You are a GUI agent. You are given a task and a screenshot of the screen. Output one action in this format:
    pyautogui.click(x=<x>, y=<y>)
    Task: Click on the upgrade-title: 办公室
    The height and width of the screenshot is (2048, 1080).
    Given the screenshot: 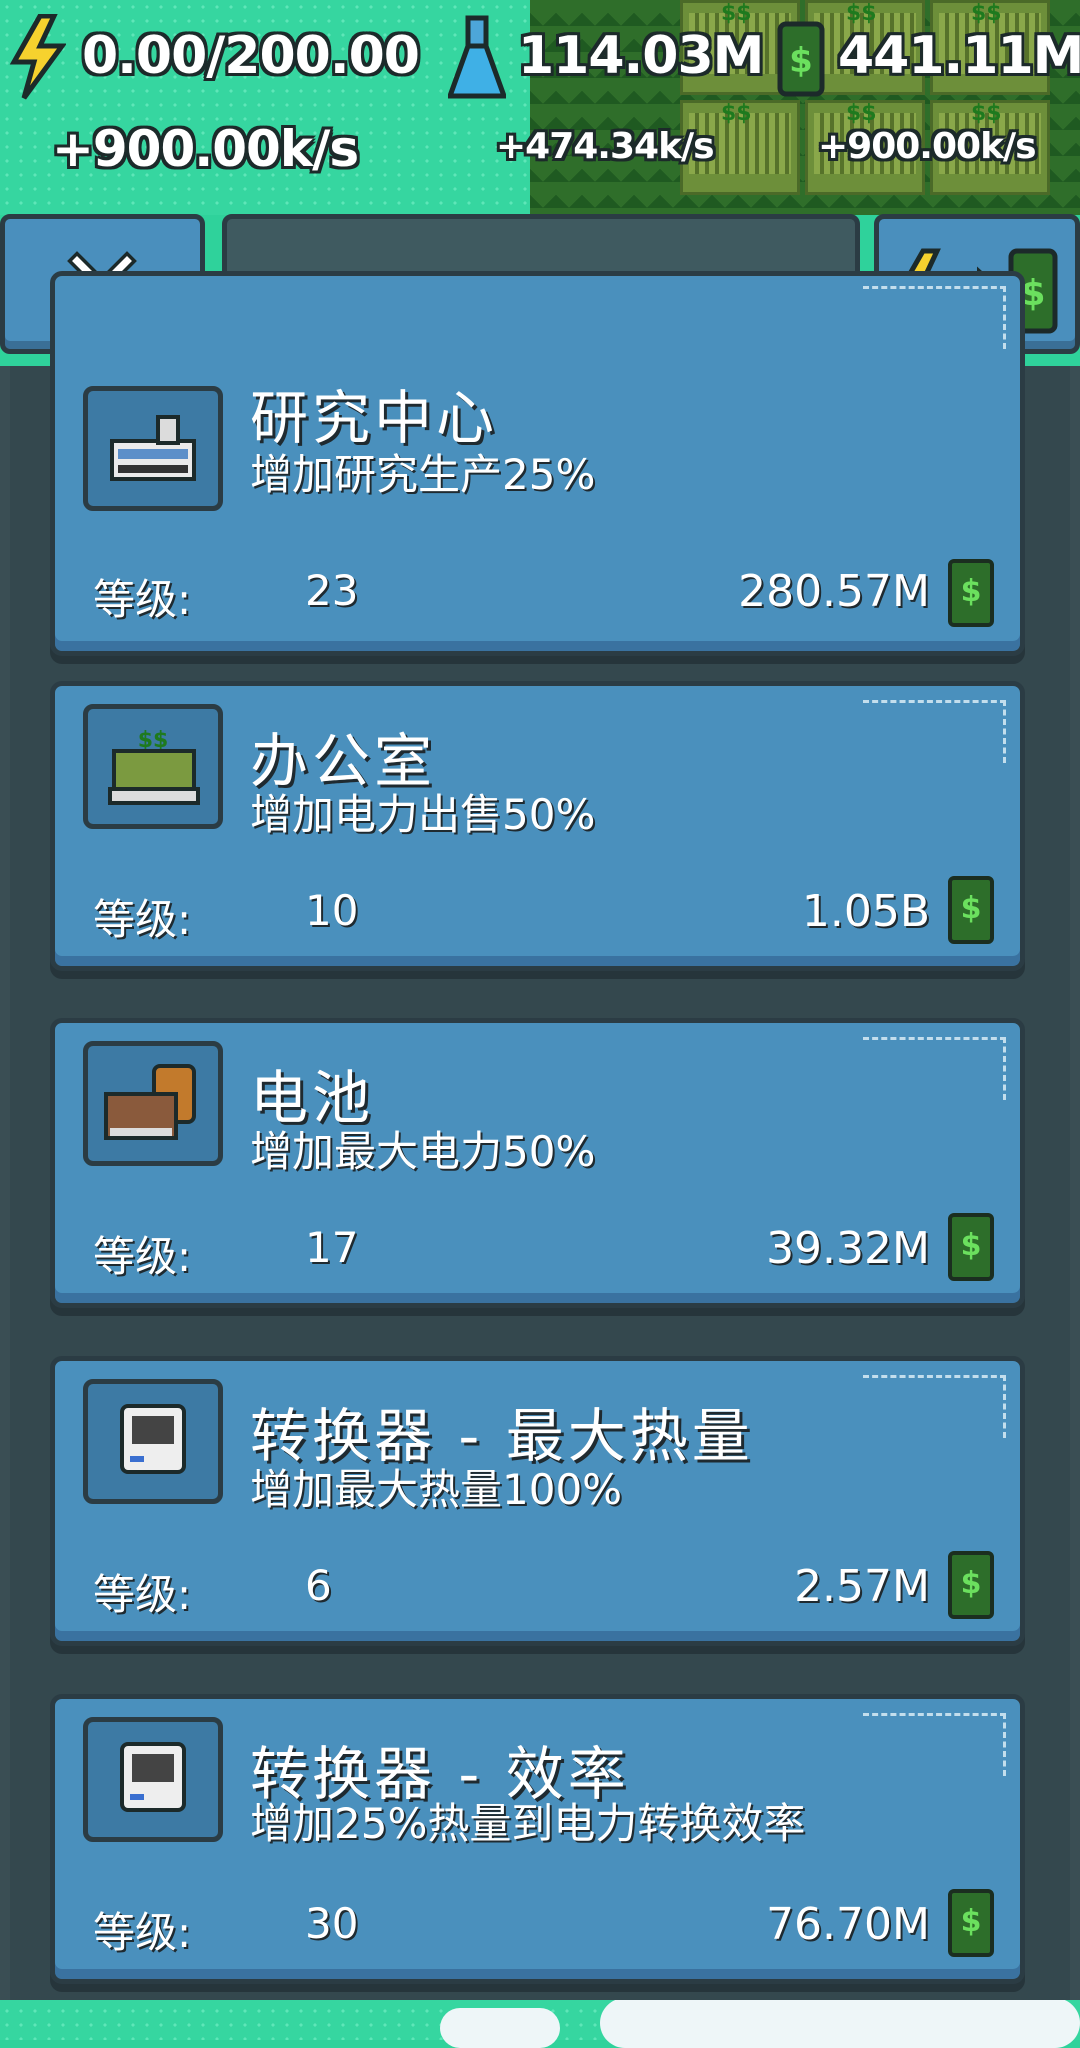 What is the action you would take?
    pyautogui.click(x=343, y=761)
    